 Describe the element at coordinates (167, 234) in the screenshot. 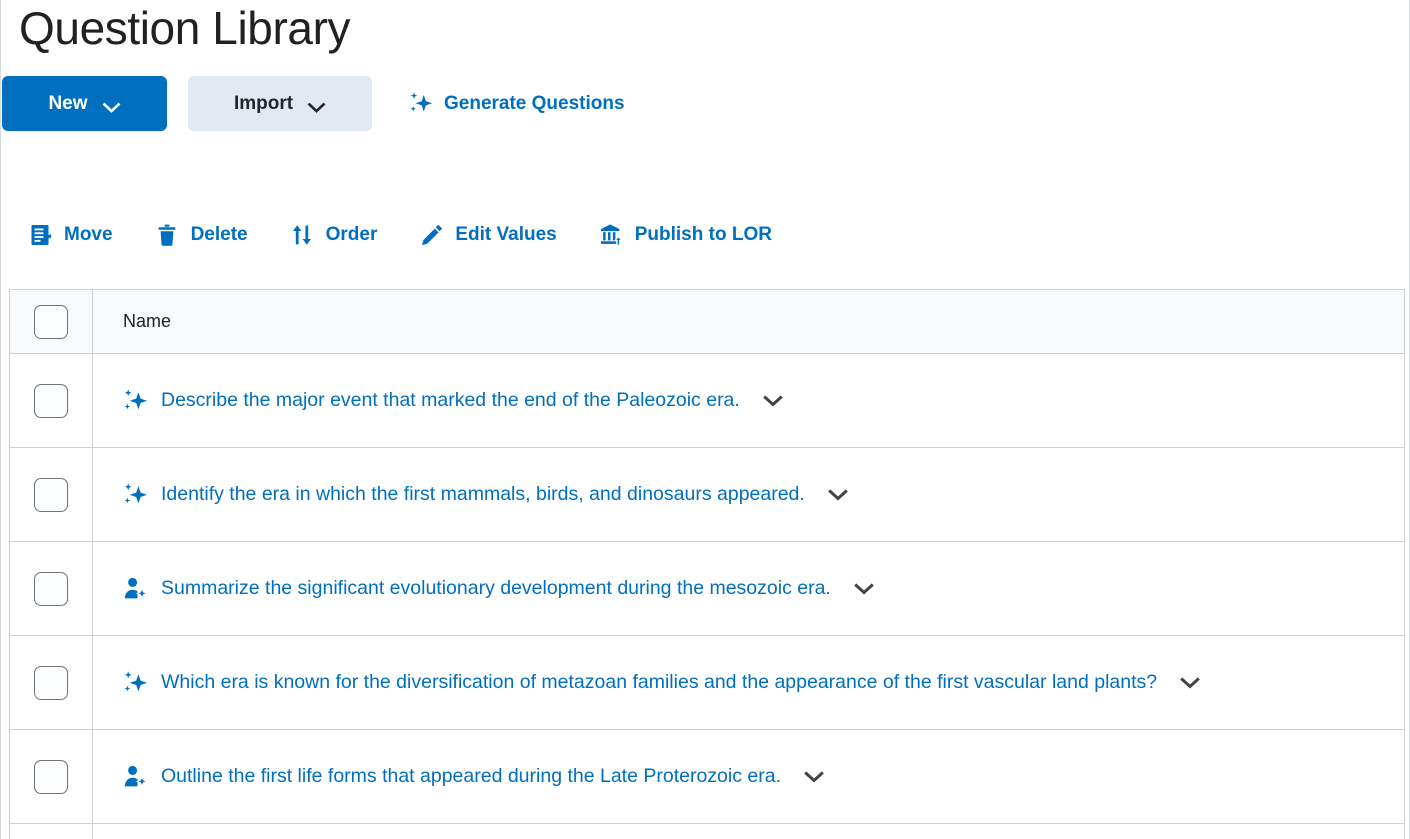

I see `trash-icon` at that location.